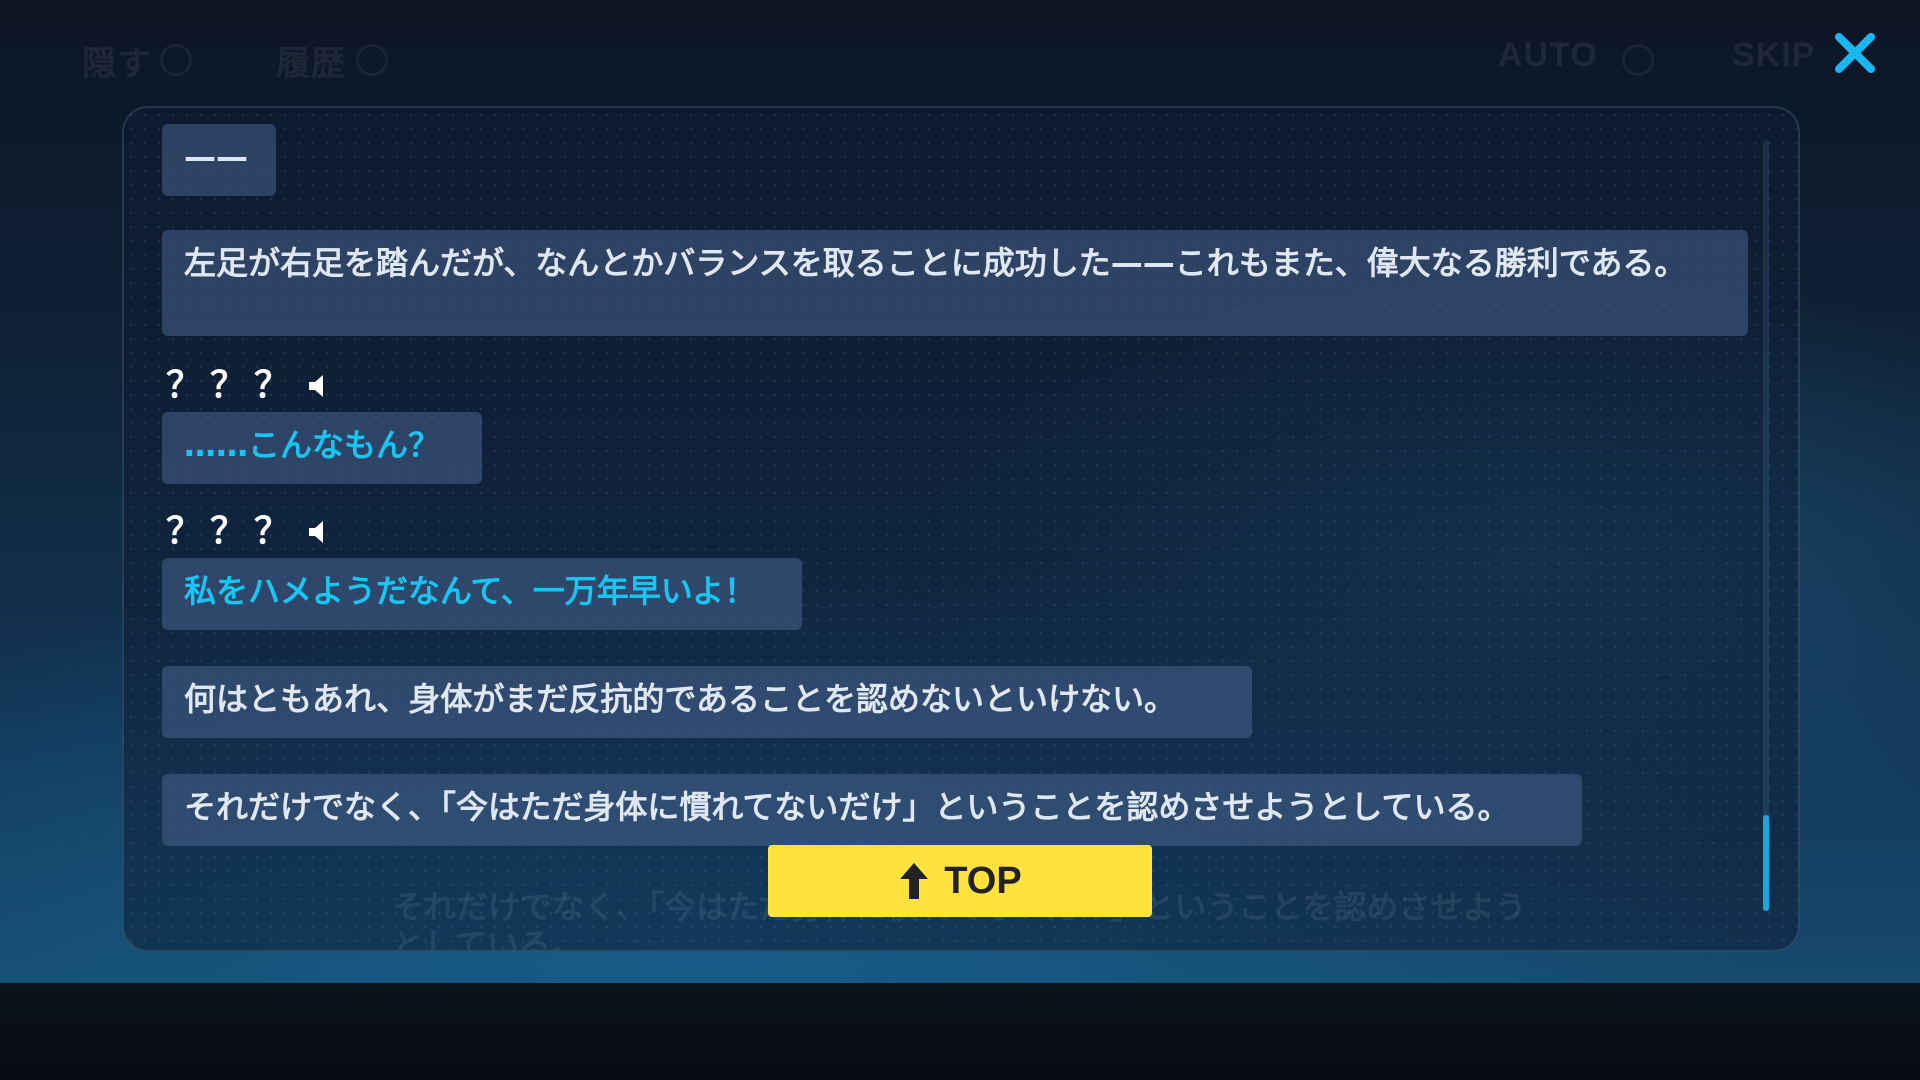  What do you see at coordinates (1766, 863) in the screenshot?
I see `scrollbar-thumb` at bounding box center [1766, 863].